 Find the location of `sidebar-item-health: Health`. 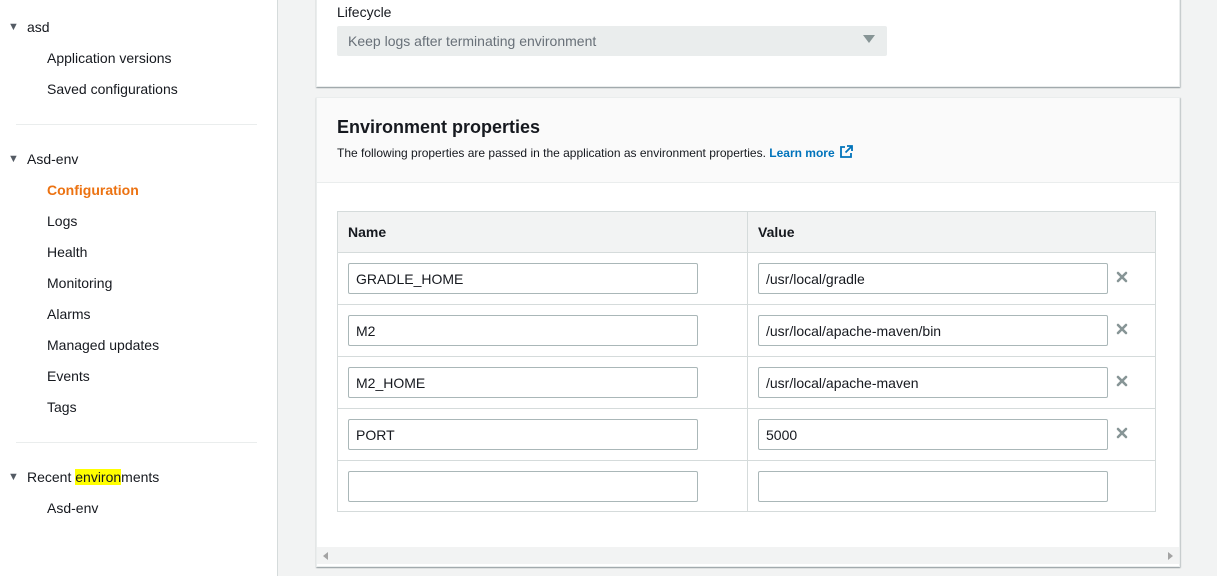

sidebar-item-health: Health is located at coordinates (67, 252).